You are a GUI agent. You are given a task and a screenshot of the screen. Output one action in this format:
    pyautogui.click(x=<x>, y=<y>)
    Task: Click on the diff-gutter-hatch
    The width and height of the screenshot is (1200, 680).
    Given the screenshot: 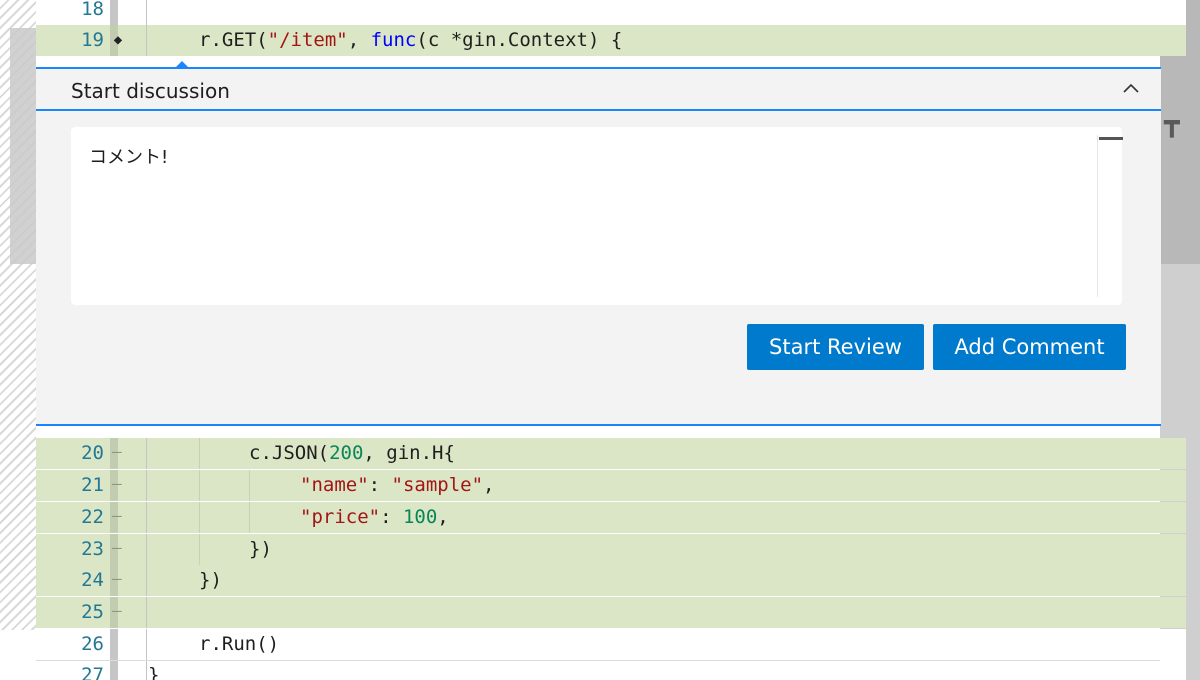 What is the action you would take?
    pyautogui.click(x=18, y=315)
    